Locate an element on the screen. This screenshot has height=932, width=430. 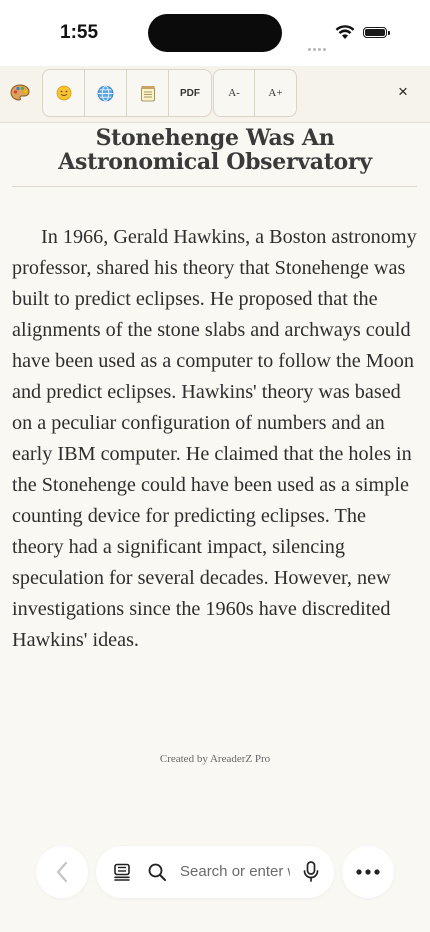
emoji-button is located at coordinates (64, 93).